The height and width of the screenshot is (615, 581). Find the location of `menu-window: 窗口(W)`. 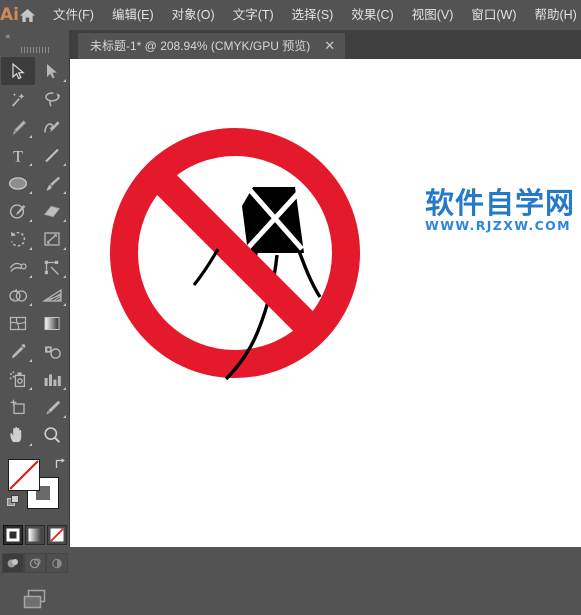

menu-window: 窗口(W) is located at coordinates (493, 15).